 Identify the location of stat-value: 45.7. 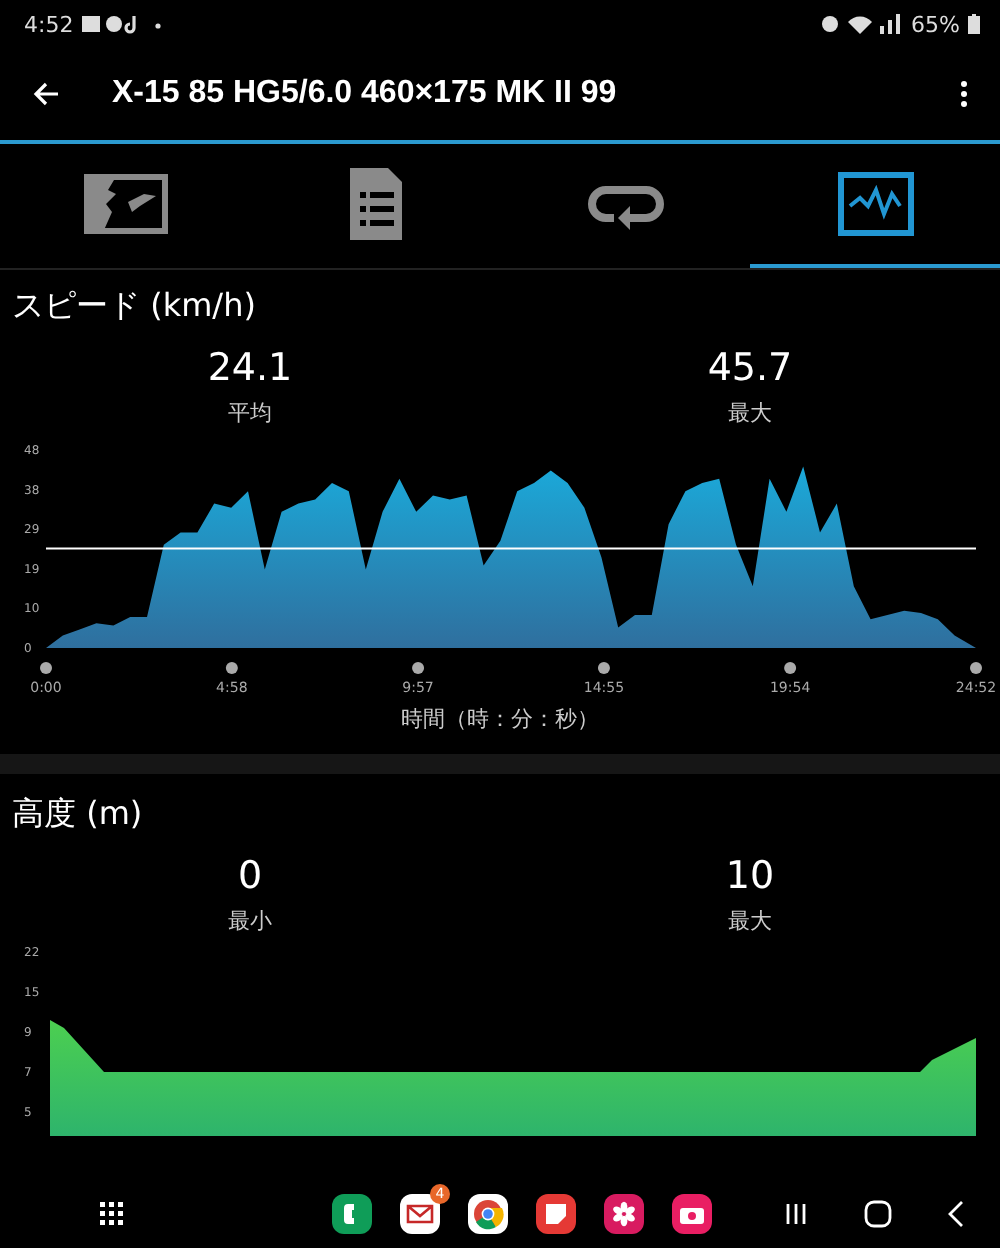
(750, 369).